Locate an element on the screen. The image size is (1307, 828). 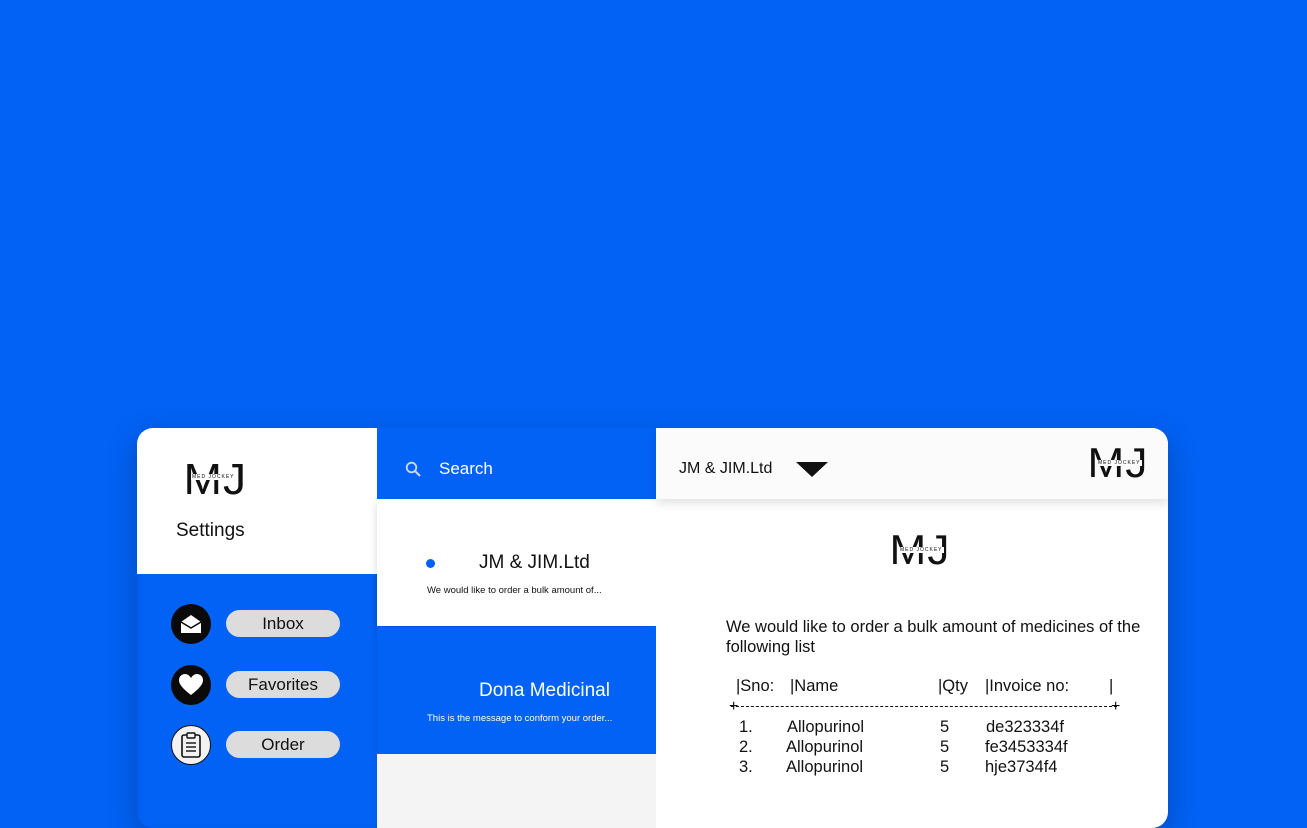
sidebar-item-label: Inbox is located at coordinates (283, 623).